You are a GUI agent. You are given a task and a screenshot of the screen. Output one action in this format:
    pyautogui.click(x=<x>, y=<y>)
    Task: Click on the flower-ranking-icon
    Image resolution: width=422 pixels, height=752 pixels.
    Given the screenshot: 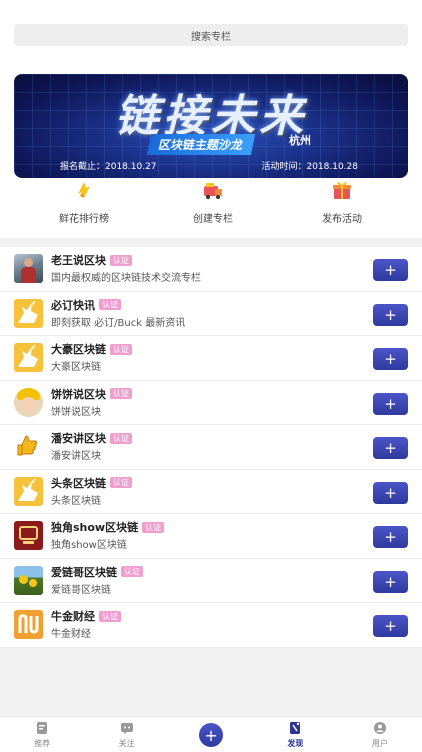 What is the action you would take?
    pyautogui.click(x=84, y=190)
    